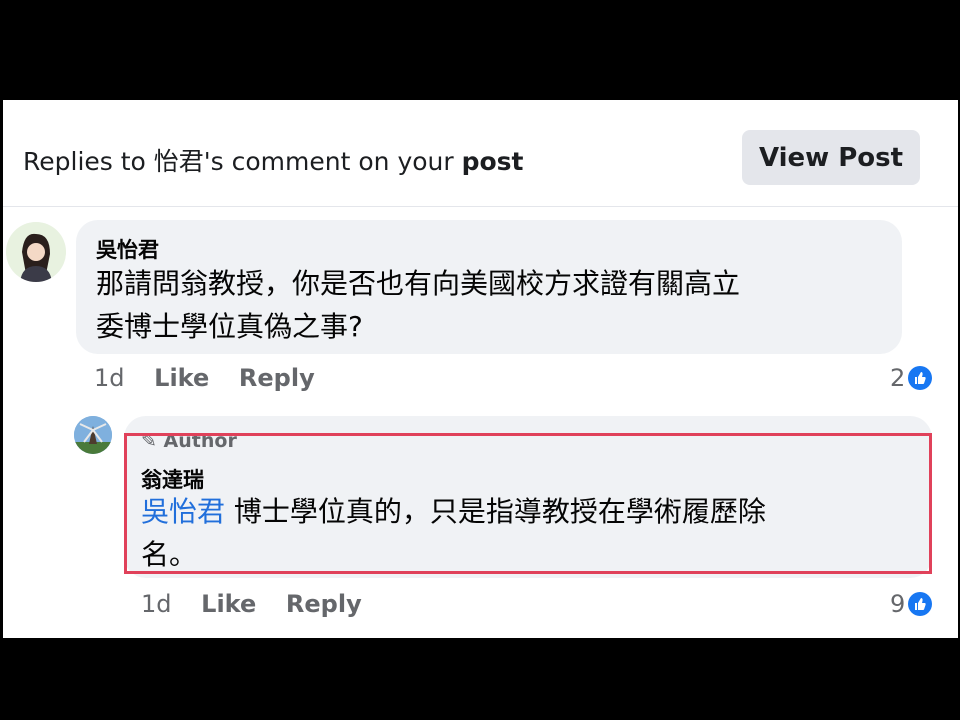 The height and width of the screenshot is (720, 960). I want to click on reaction-count: 2, so click(911, 378).